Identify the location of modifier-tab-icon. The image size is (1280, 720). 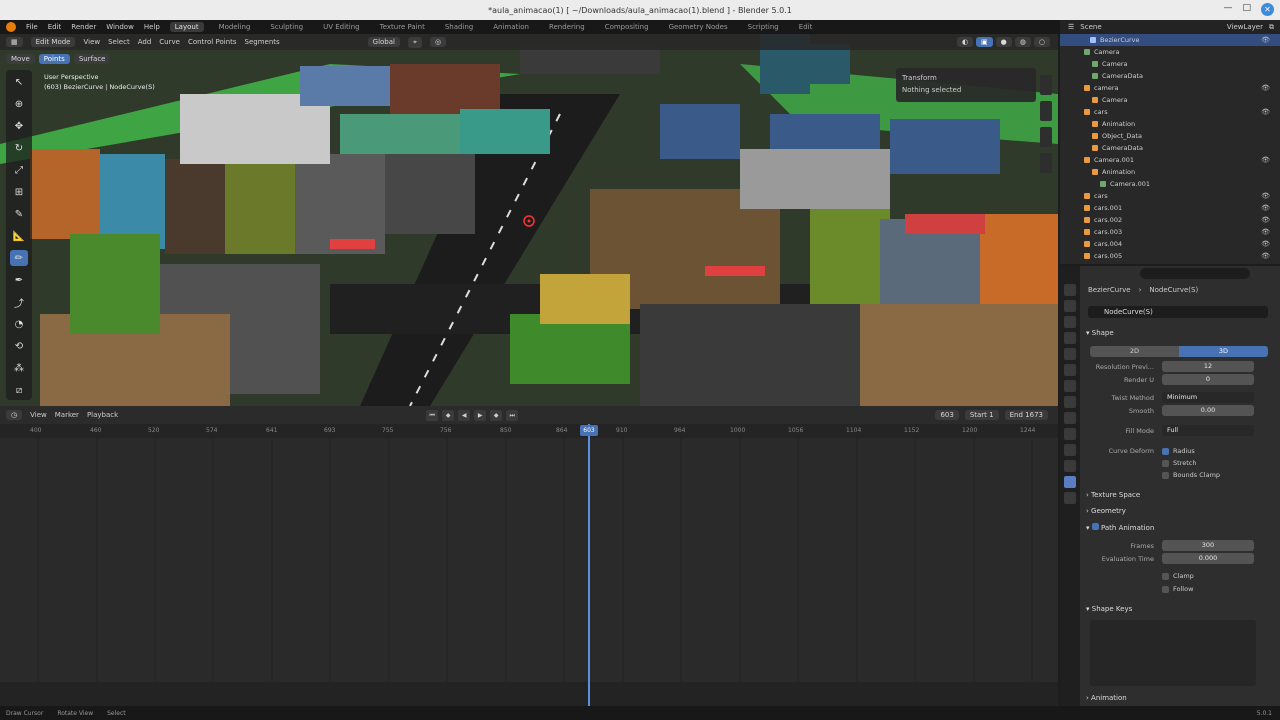
(1070, 418).